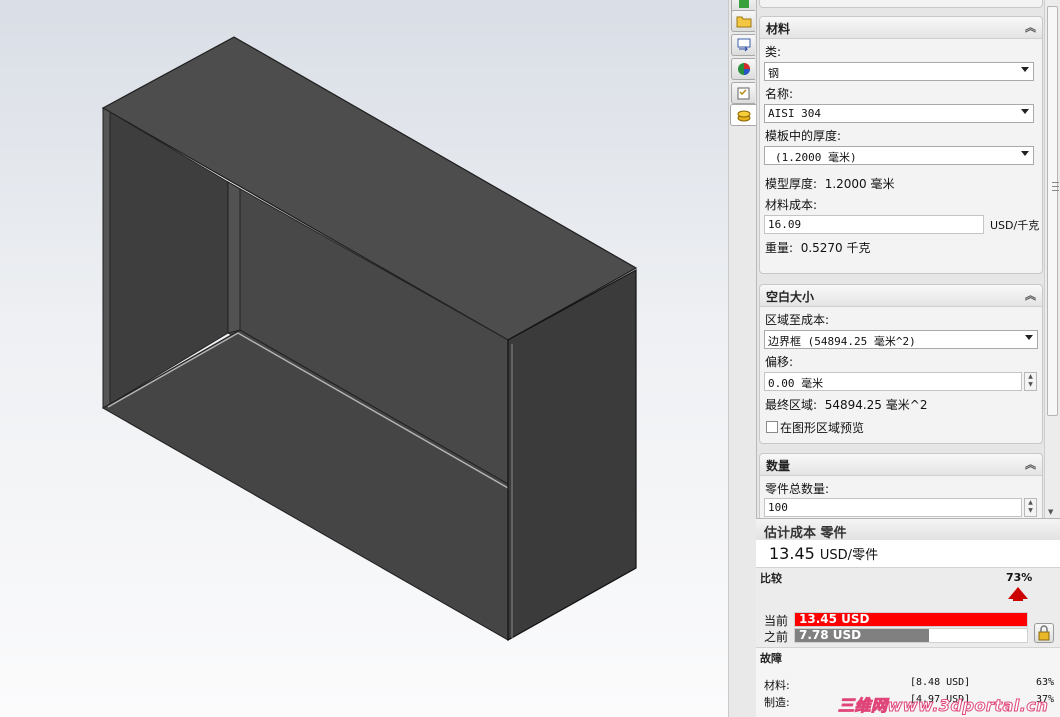 Image resolution: width=1060 pixels, height=717 pixels. I want to click on weight-value: 0.5270 千克, so click(835, 248).